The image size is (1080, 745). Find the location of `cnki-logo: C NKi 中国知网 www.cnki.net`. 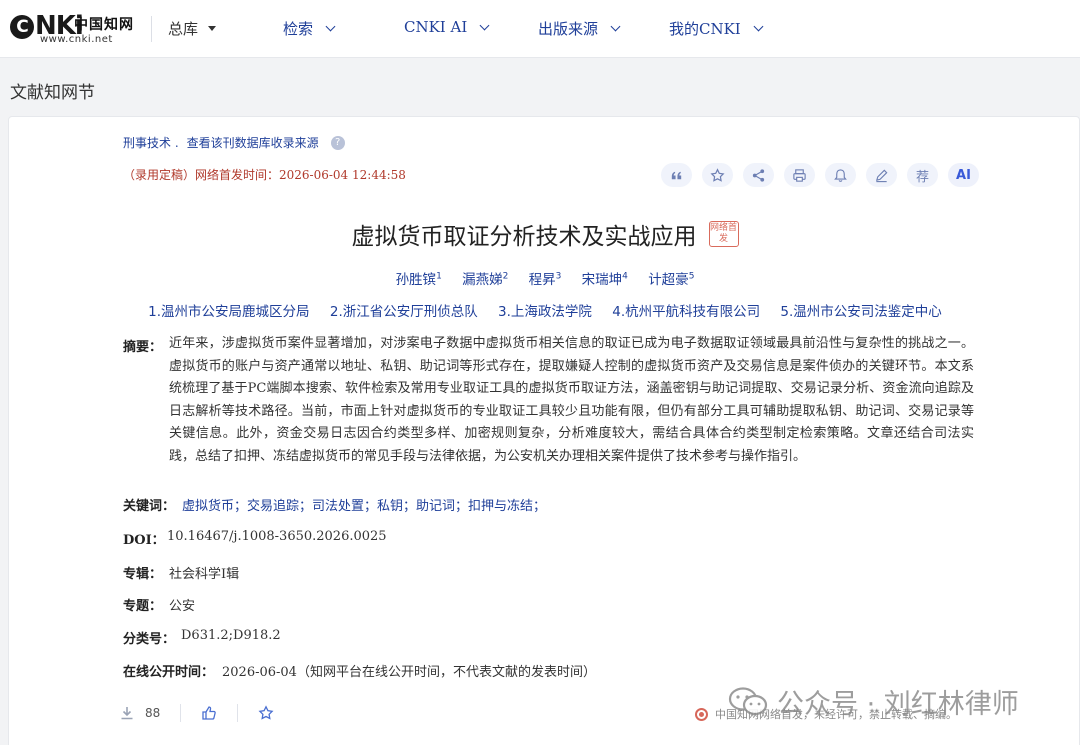

cnki-logo: C NKi 中国知网 www.cnki.net is located at coordinates (73, 29).